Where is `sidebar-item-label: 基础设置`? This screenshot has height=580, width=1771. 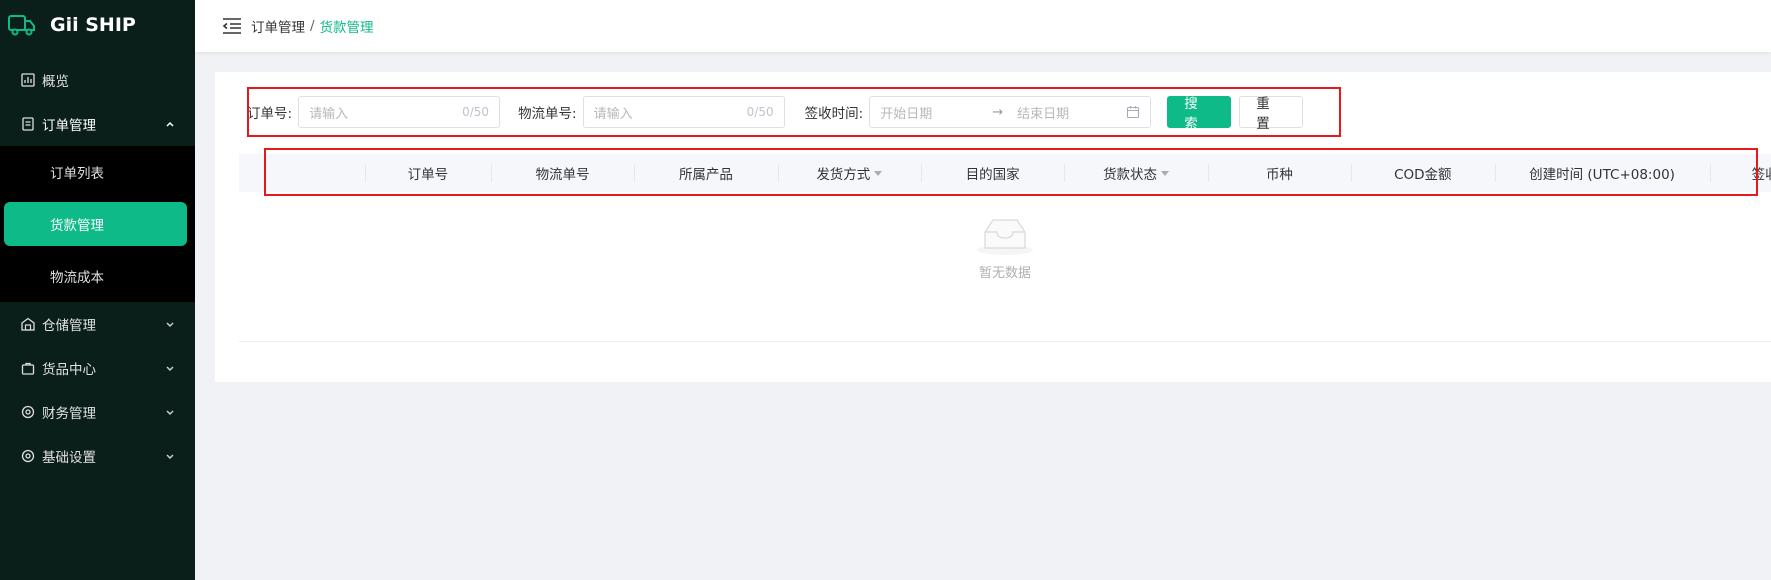
sidebar-item-label: 基础设置 is located at coordinates (69, 458).